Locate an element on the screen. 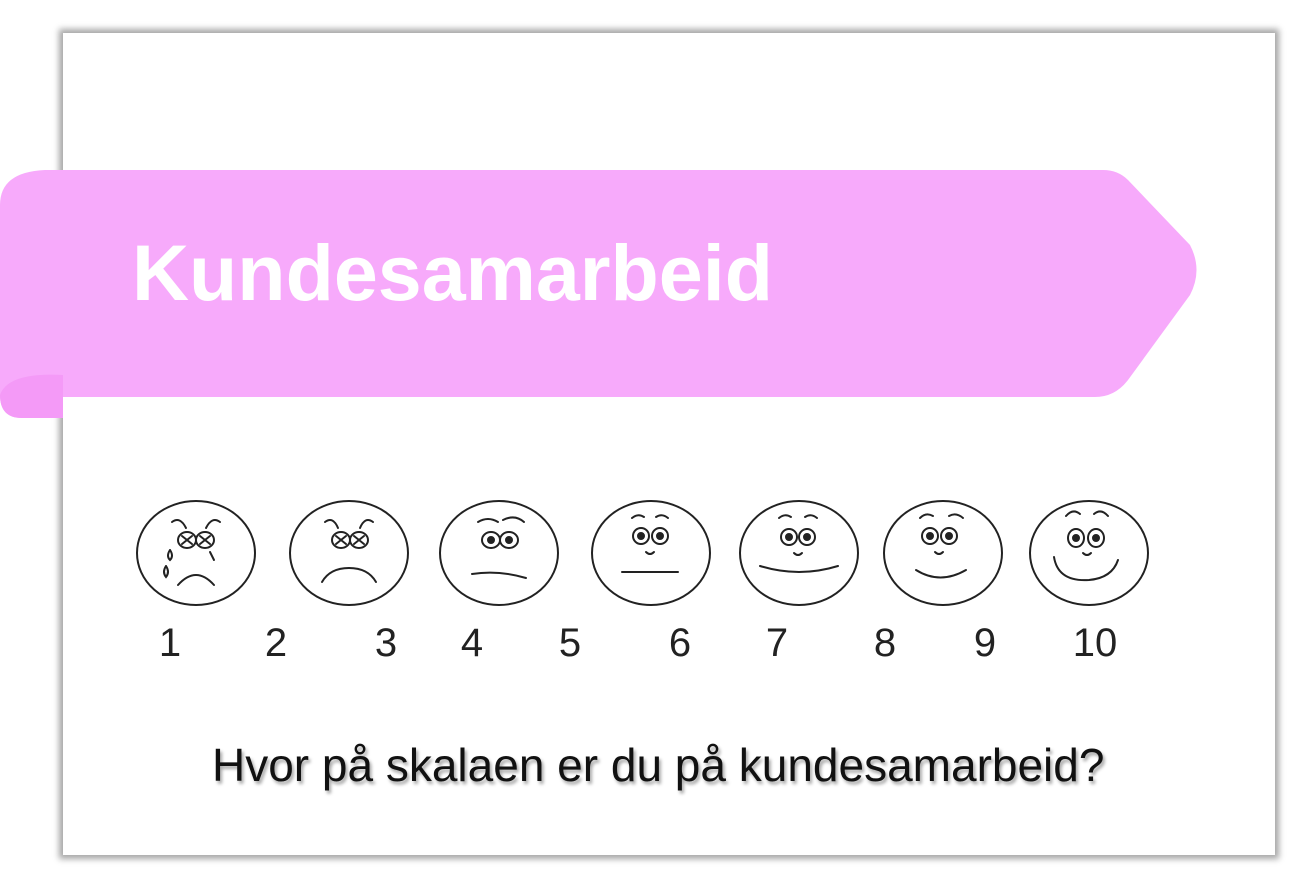  smiling-face-icon is located at coordinates (943, 553).